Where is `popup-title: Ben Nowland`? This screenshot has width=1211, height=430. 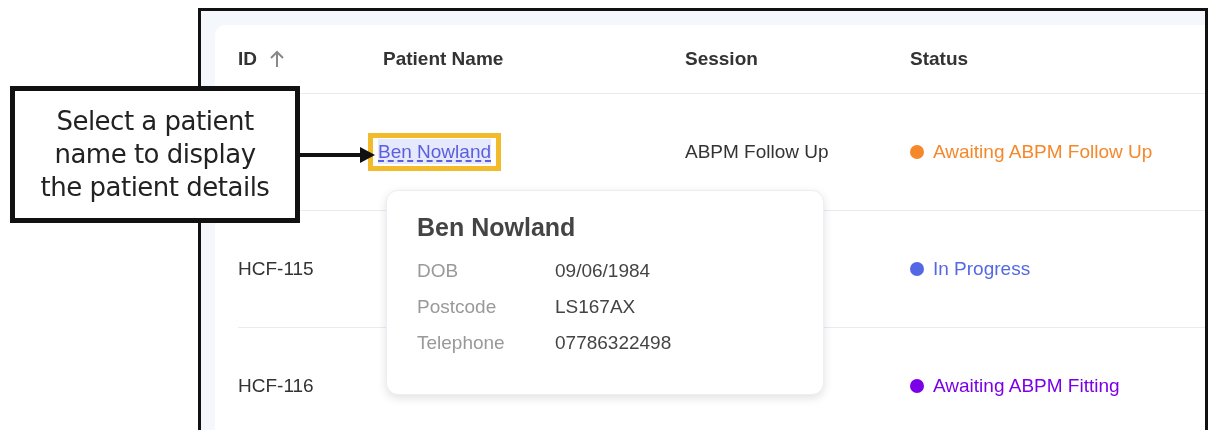
popup-title: Ben Nowland is located at coordinates (496, 227).